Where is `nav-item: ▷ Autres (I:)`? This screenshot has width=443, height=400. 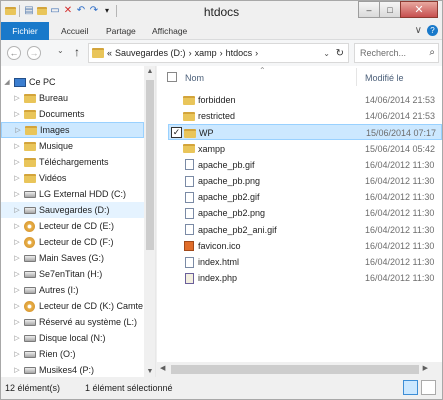 nav-item: ▷ Autres (I:) is located at coordinates (72, 290).